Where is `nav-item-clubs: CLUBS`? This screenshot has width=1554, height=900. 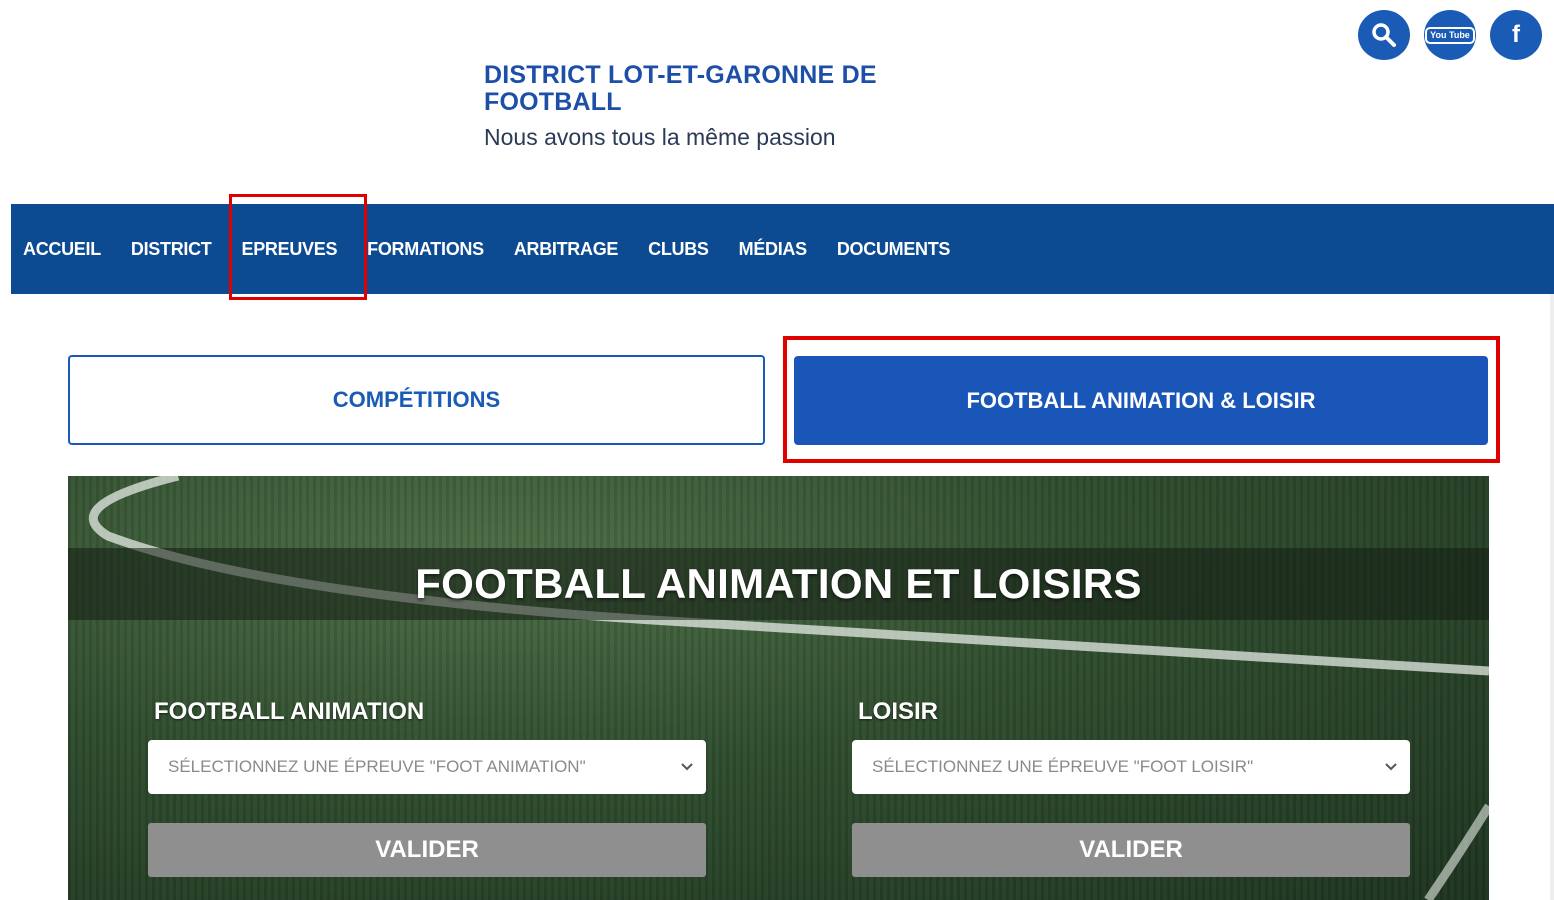
nav-item-clubs: CLUBS is located at coordinates (678, 249).